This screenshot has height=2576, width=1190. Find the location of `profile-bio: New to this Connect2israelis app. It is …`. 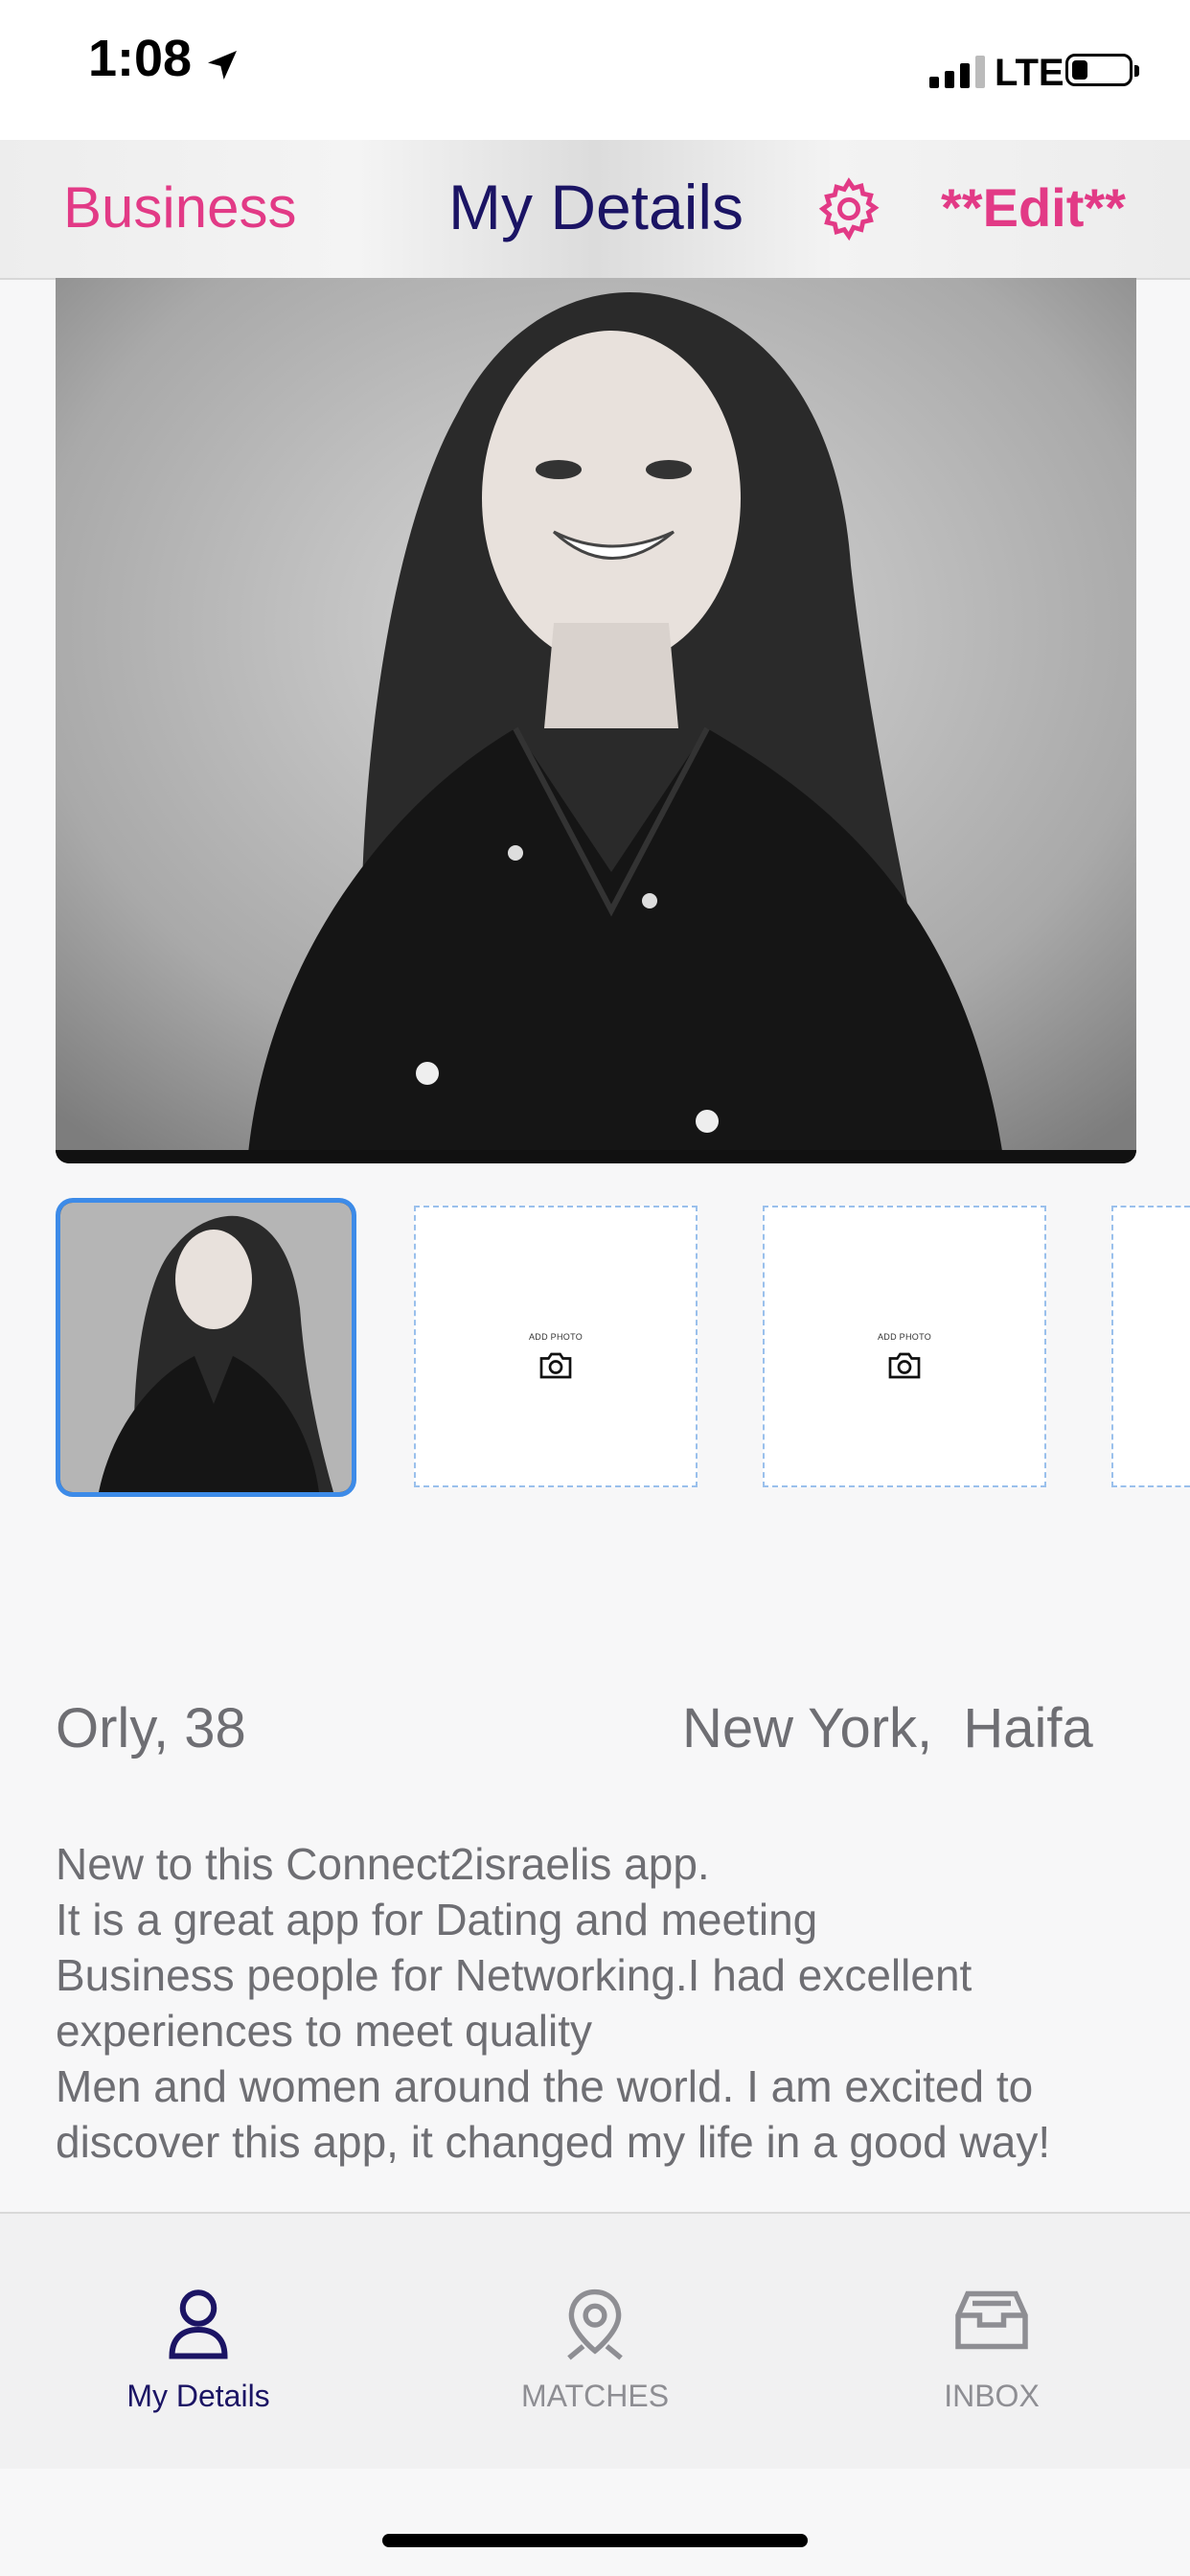

profile-bio: New to this Connect2israelis app. It is … is located at coordinates (606, 2003).